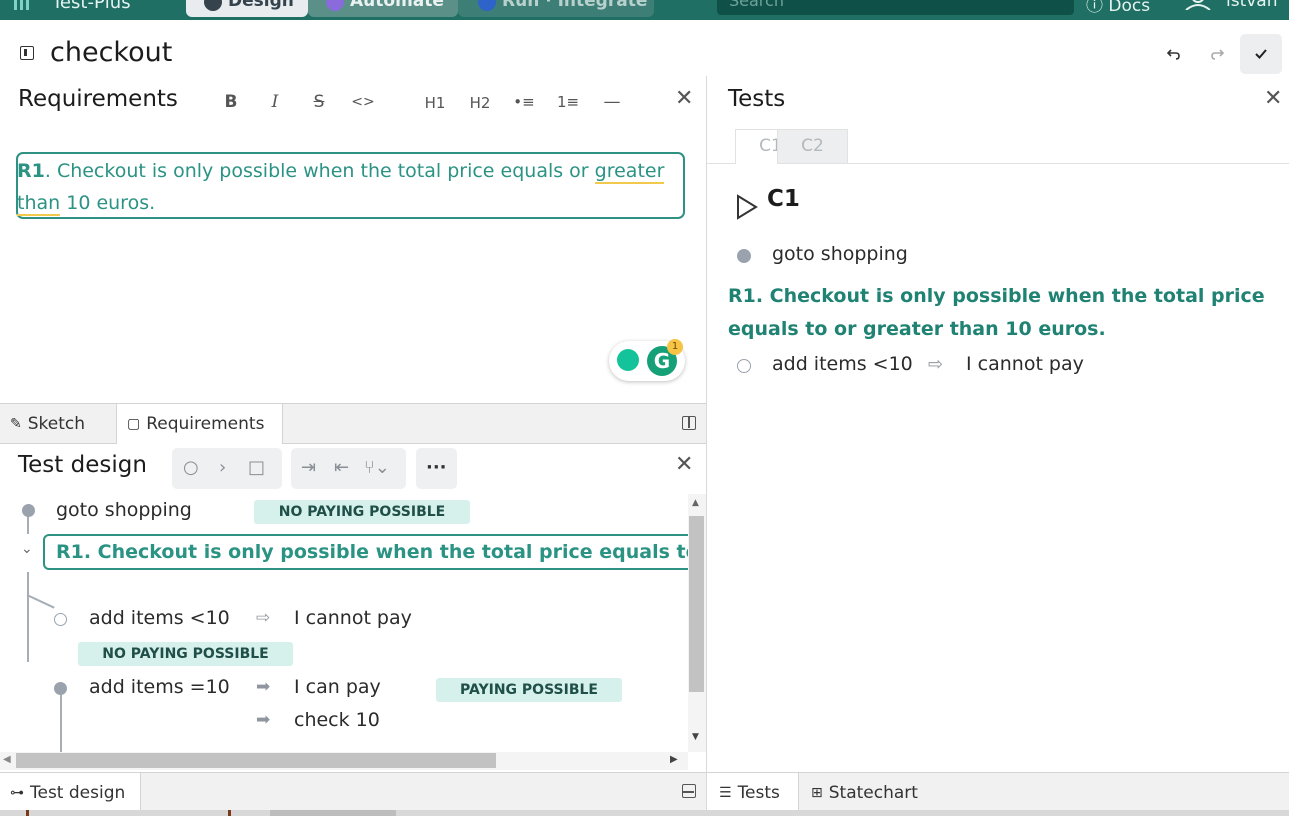 The width and height of the screenshot is (1289, 816). What do you see at coordinates (1129, 8) in the screenshot?
I see `docs-label: Docs` at bounding box center [1129, 8].